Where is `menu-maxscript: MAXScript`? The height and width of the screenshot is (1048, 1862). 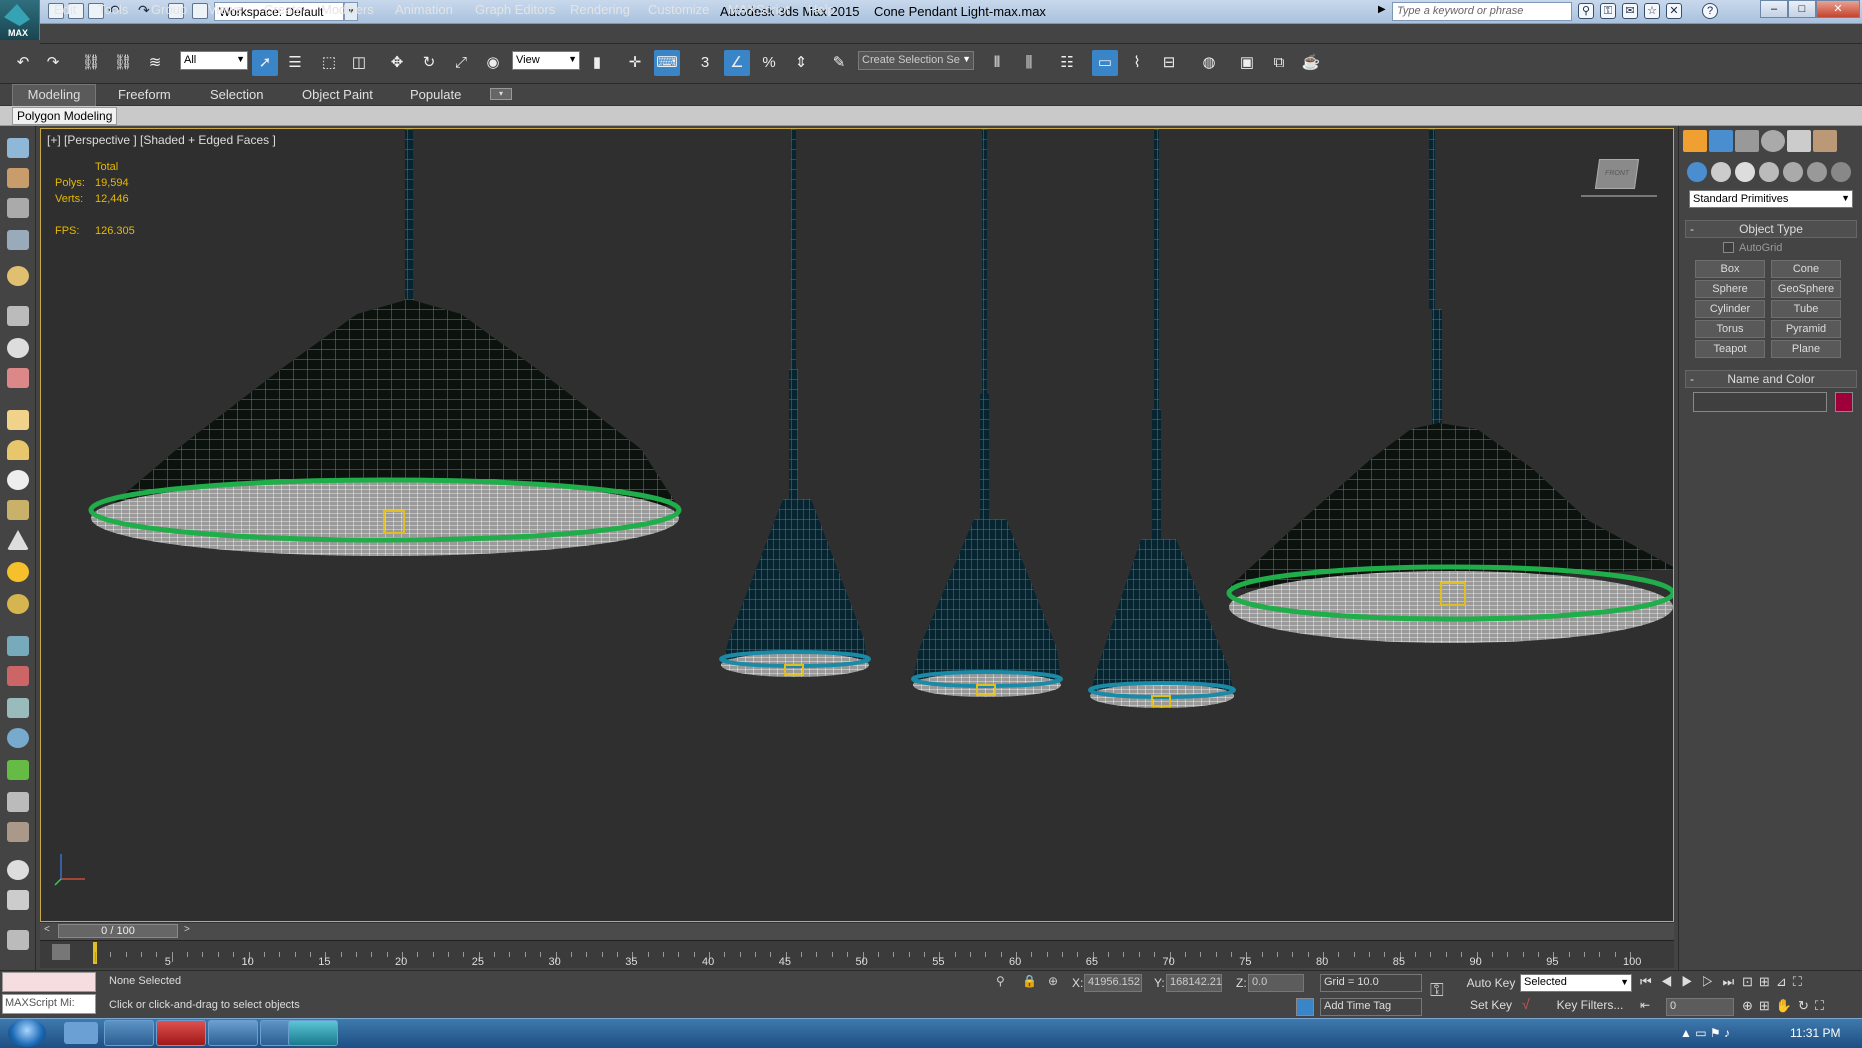
menu-maxscript: MAXScript is located at coordinates (758, 9).